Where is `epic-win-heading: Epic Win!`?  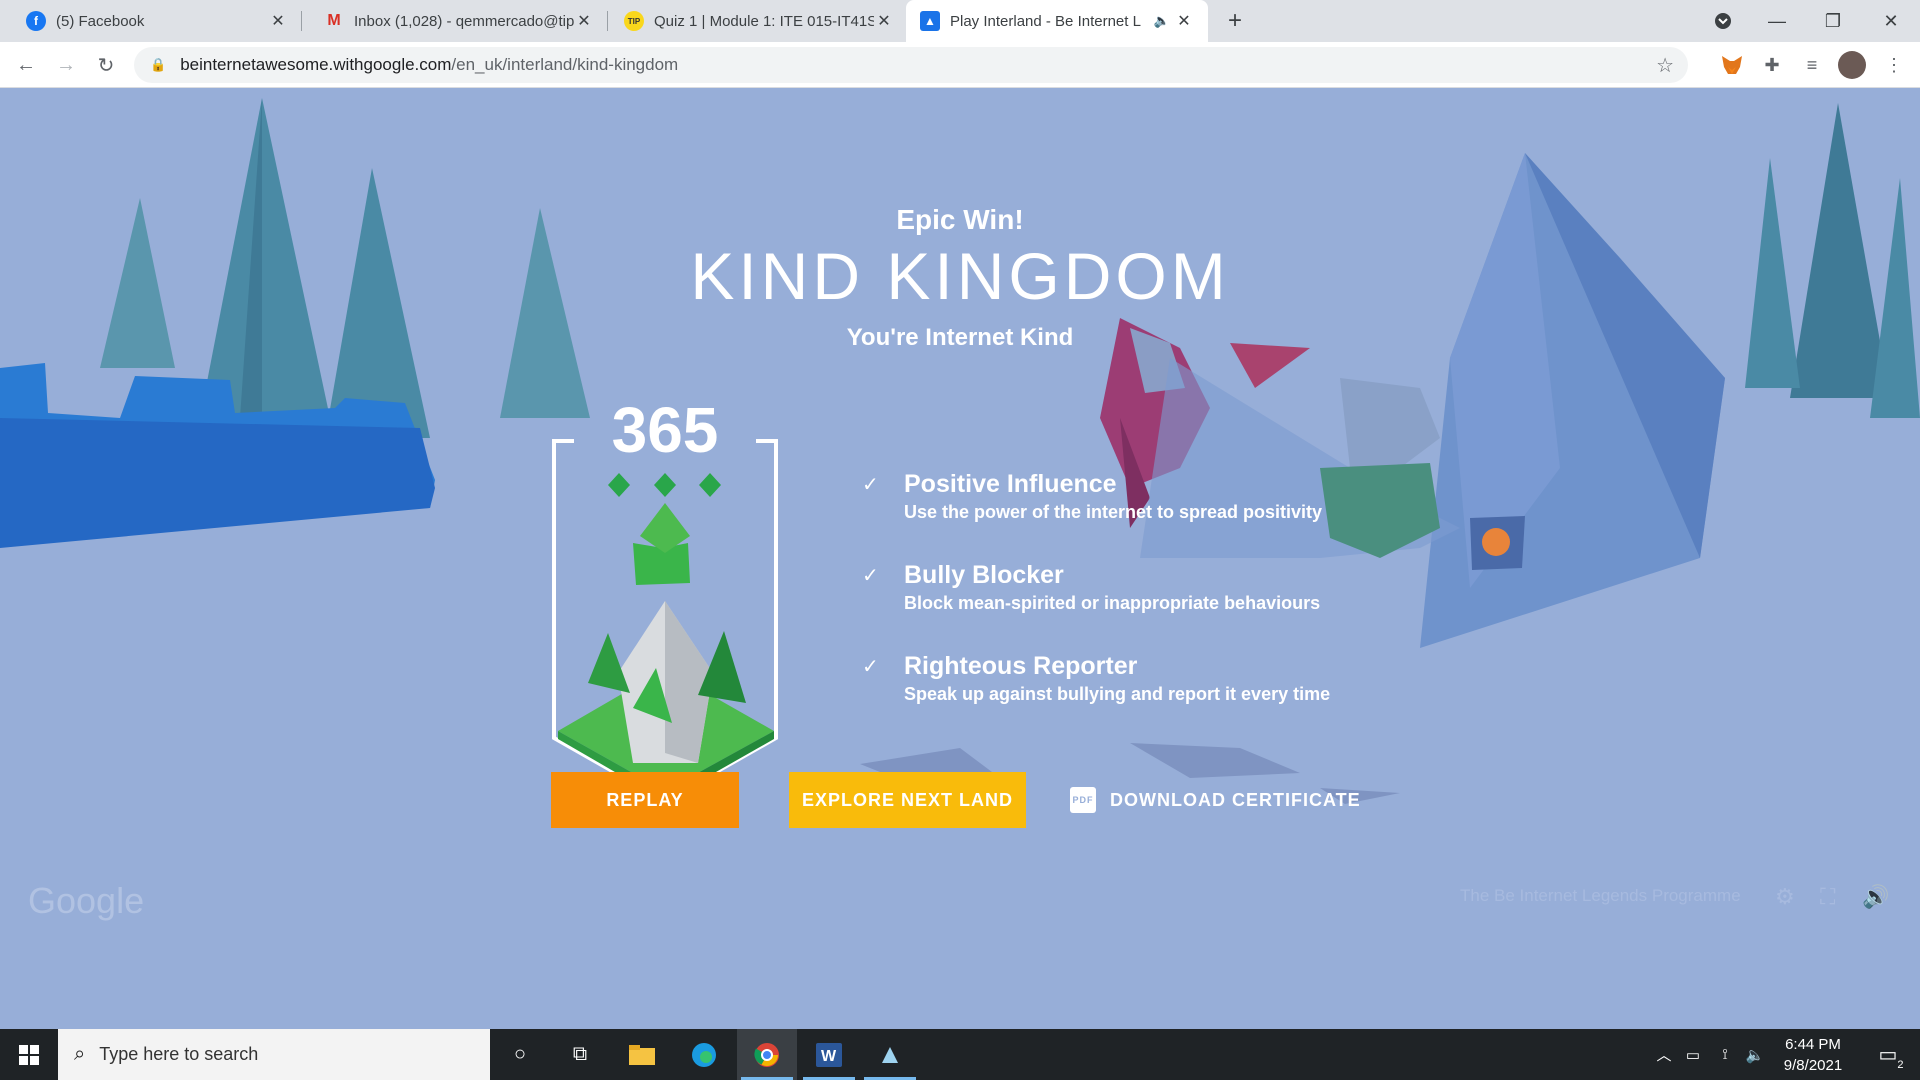
epic-win-heading: Epic Win! is located at coordinates (960, 219).